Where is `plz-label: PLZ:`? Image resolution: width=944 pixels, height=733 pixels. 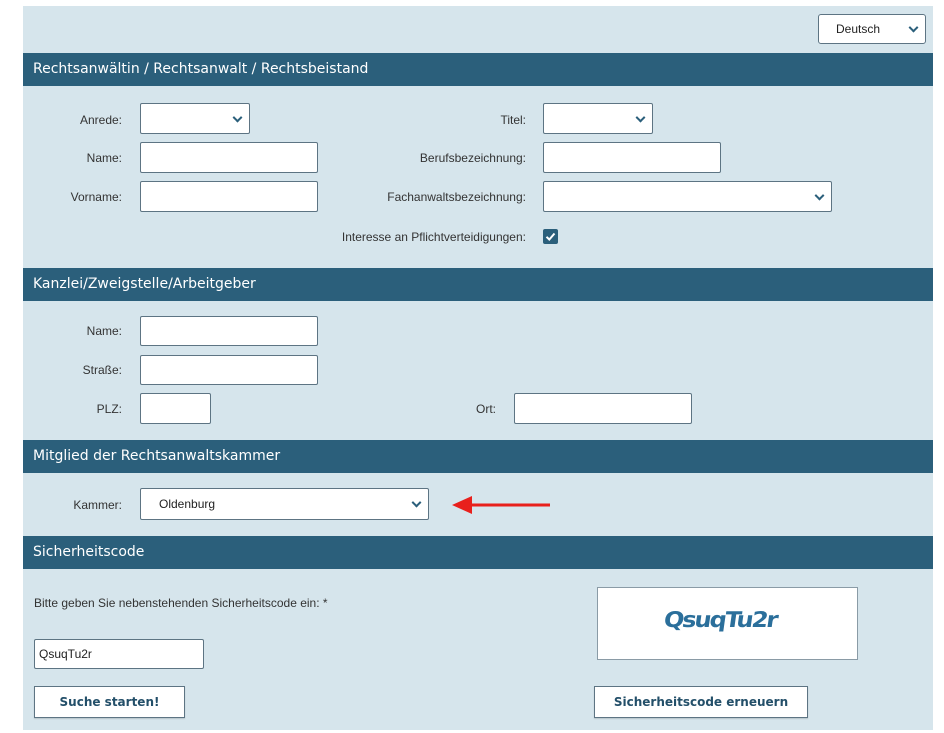 plz-label: PLZ: is located at coordinates (109, 409).